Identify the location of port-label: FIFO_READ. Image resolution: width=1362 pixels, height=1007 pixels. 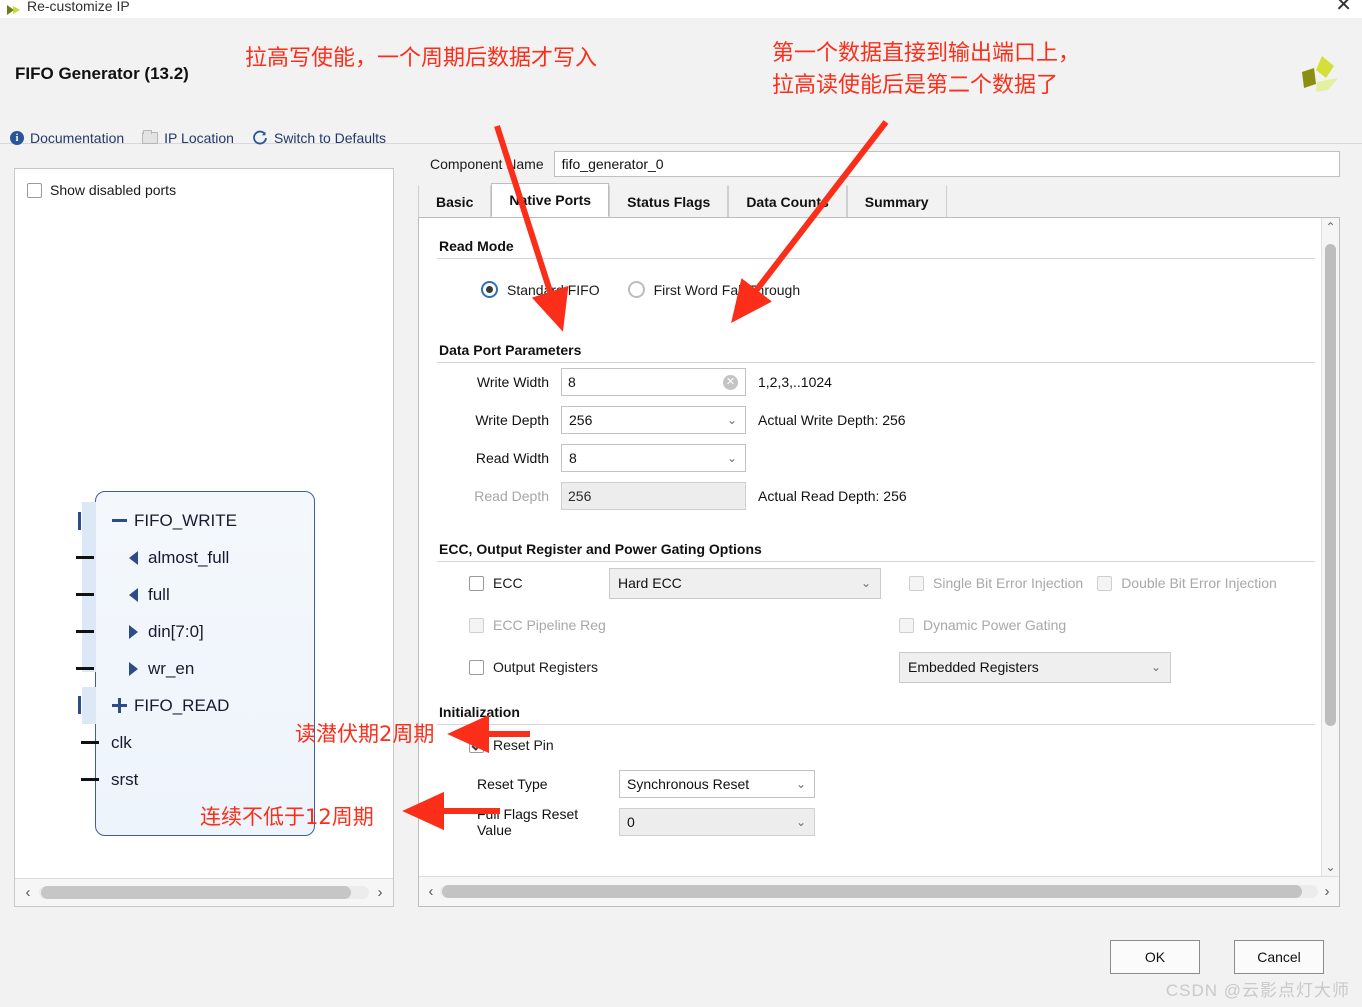
(182, 705).